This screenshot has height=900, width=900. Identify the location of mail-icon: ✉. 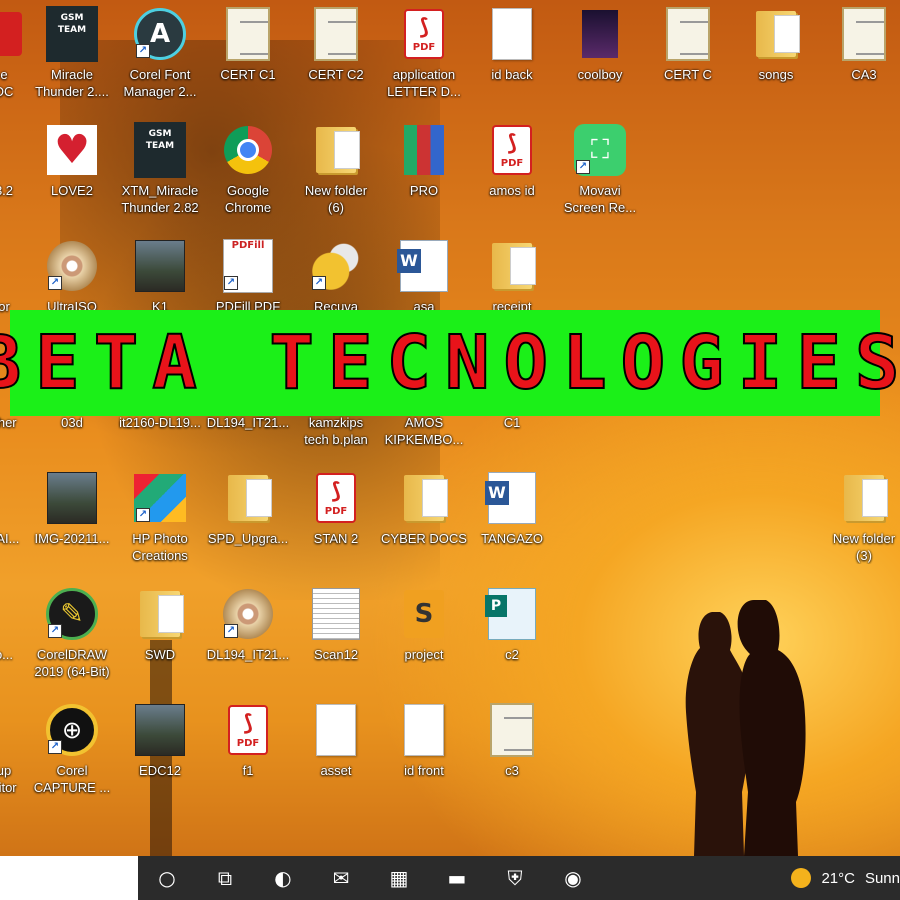
(341, 878).